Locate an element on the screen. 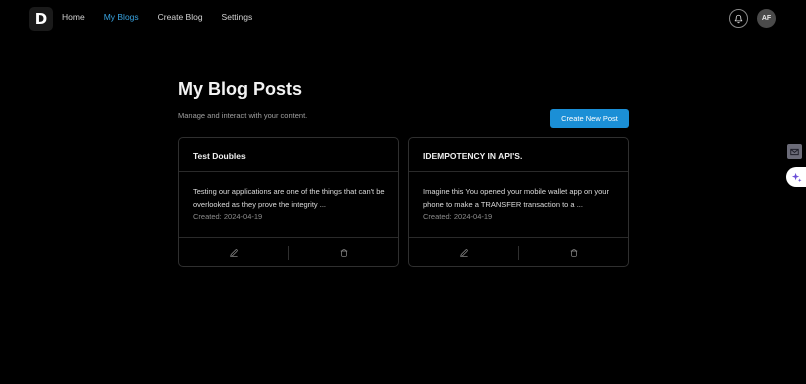 The width and height of the screenshot is (806, 384). post-title: IDEMPOTENCY IN API'S. is located at coordinates (472, 156).